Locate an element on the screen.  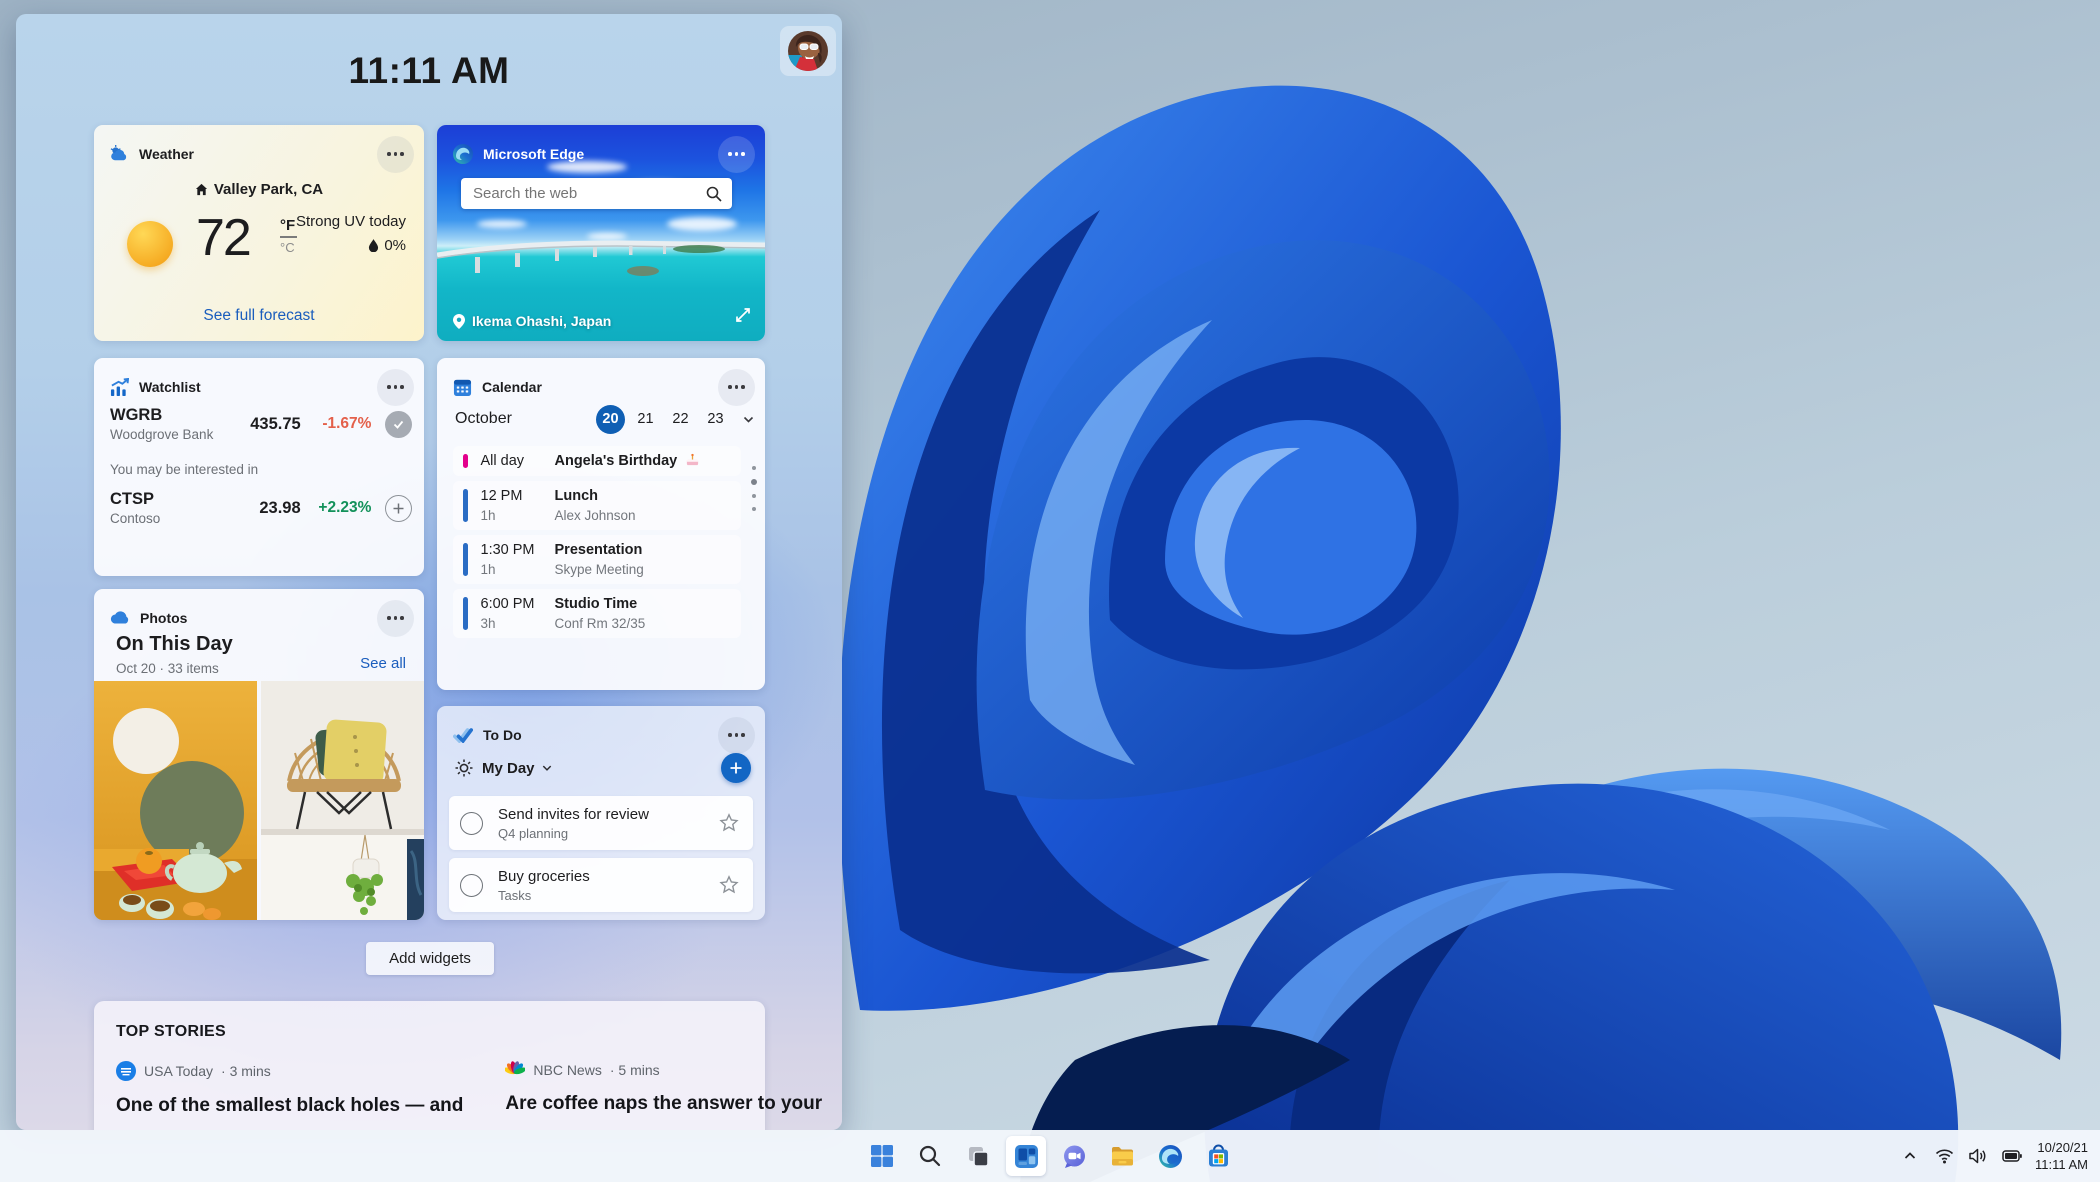
news-source: USA Today is located at coordinates (179, 1071).